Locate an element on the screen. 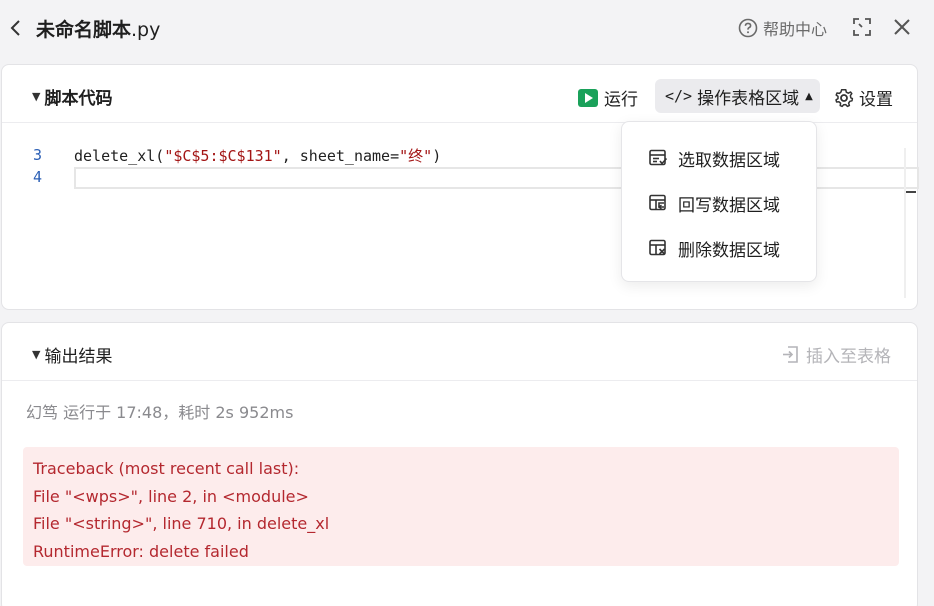 This screenshot has width=934, height=606. menu-item-select-range: 选取数据区域 is located at coordinates (719, 158).